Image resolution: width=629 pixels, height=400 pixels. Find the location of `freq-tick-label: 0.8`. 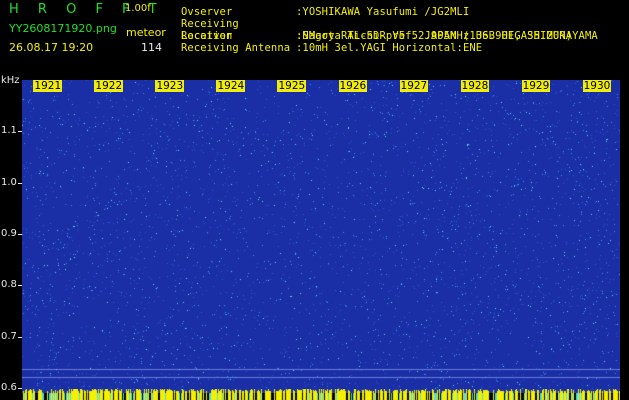

freq-tick-label: 0.8 is located at coordinates (9, 285).